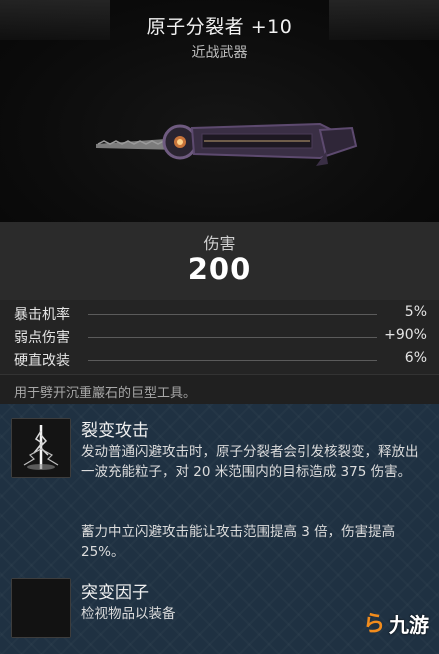 The width and height of the screenshot is (439, 654). Describe the element at coordinates (409, 625) in the screenshot. I see `watermark-text: 九游` at that location.